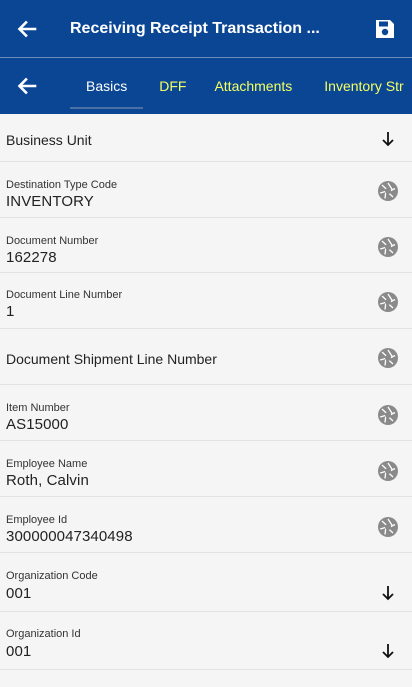 This screenshot has height=687, width=412. Describe the element at coordinates (206, 245) in the screenshot. I see `field-document-number: Document Number 162278` at that location.